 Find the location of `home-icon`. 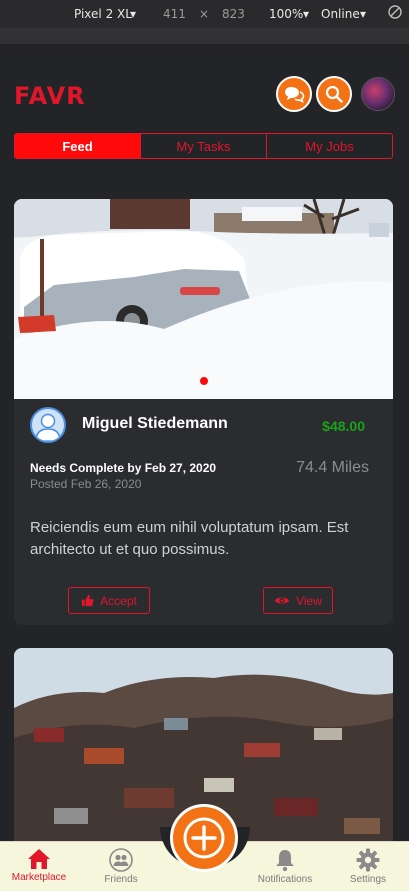

home-icon is located at coordinates (39, 859).